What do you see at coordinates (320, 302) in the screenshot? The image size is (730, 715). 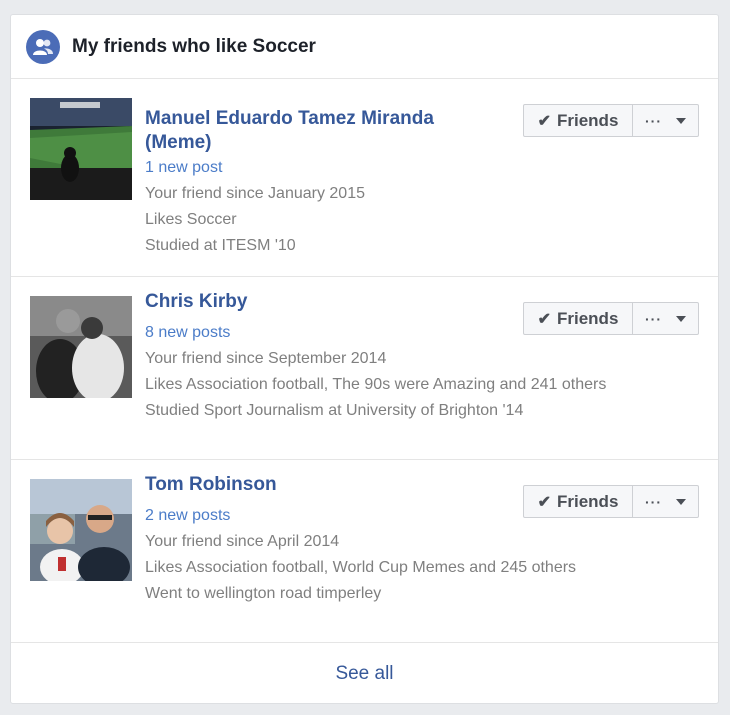 I see `friend-name-link: Chris Kirby` at bounding box center [320, 302].